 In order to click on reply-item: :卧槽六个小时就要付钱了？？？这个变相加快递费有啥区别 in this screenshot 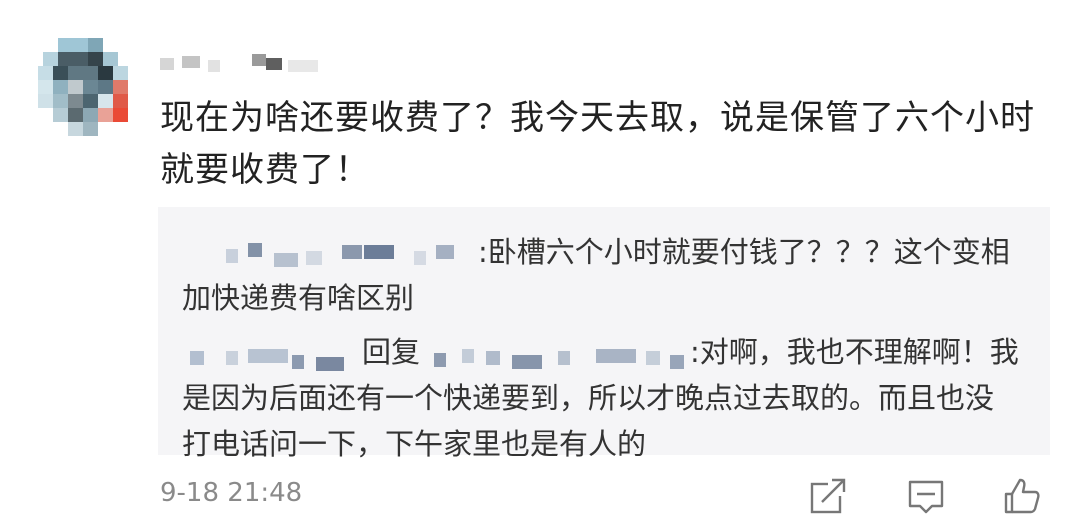, I will do `click(602, 275)`.